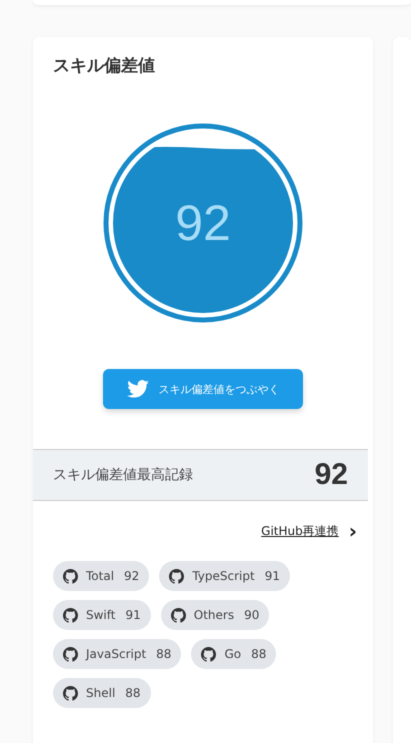 Image resolution: width=411 pixels, height=743 pixels. What do you see at coordinates (100, 576) in the screenshot?
I see `skill-name: Total` at bounding box center [100, 576].